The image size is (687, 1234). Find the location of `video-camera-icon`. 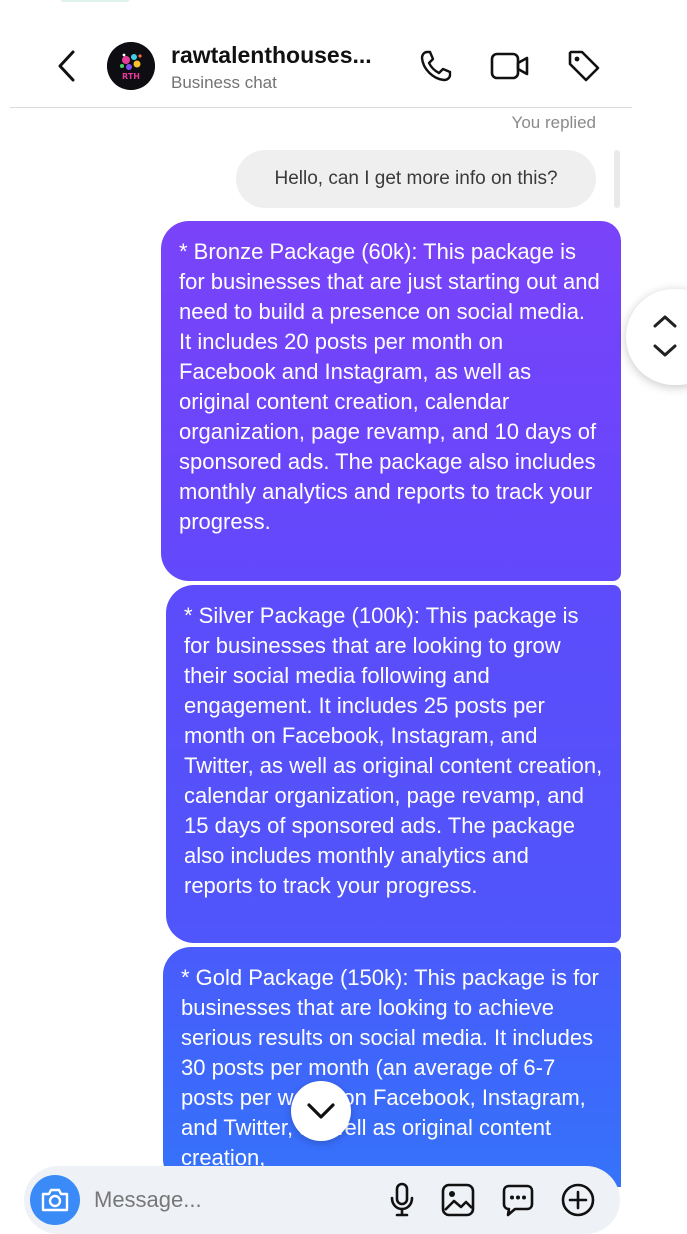

video-camera-icon is located at coordinates (509, 66).